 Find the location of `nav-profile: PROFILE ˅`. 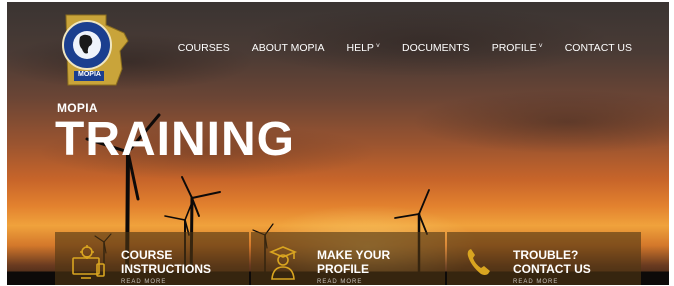

nav-profile: PROFILE ˅ is located at coordinates (517, 48).